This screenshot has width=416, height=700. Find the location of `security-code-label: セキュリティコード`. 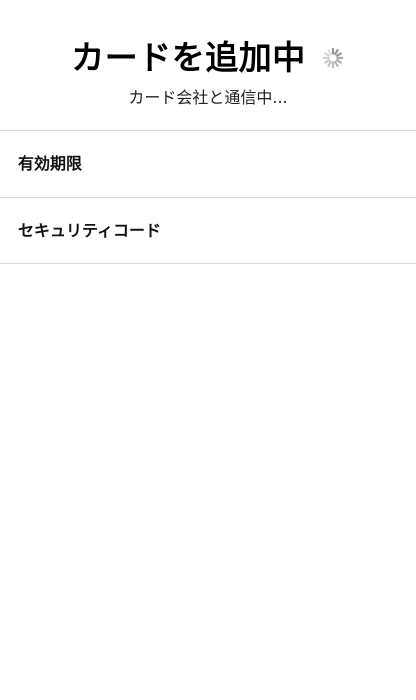

security-code-label: セキュリティコード is located at coordinates (90, 230).